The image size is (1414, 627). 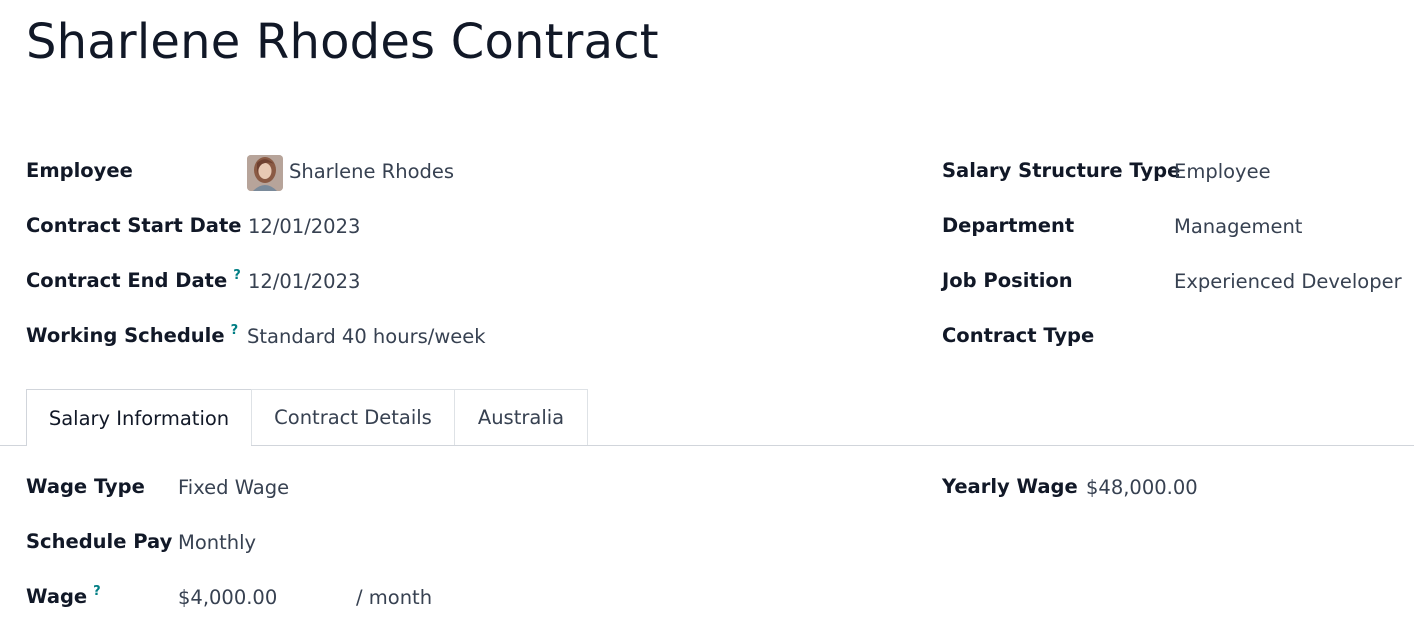 I want to click on schedule-pay-label: Schedule Pay, so click(x=99, y=541).